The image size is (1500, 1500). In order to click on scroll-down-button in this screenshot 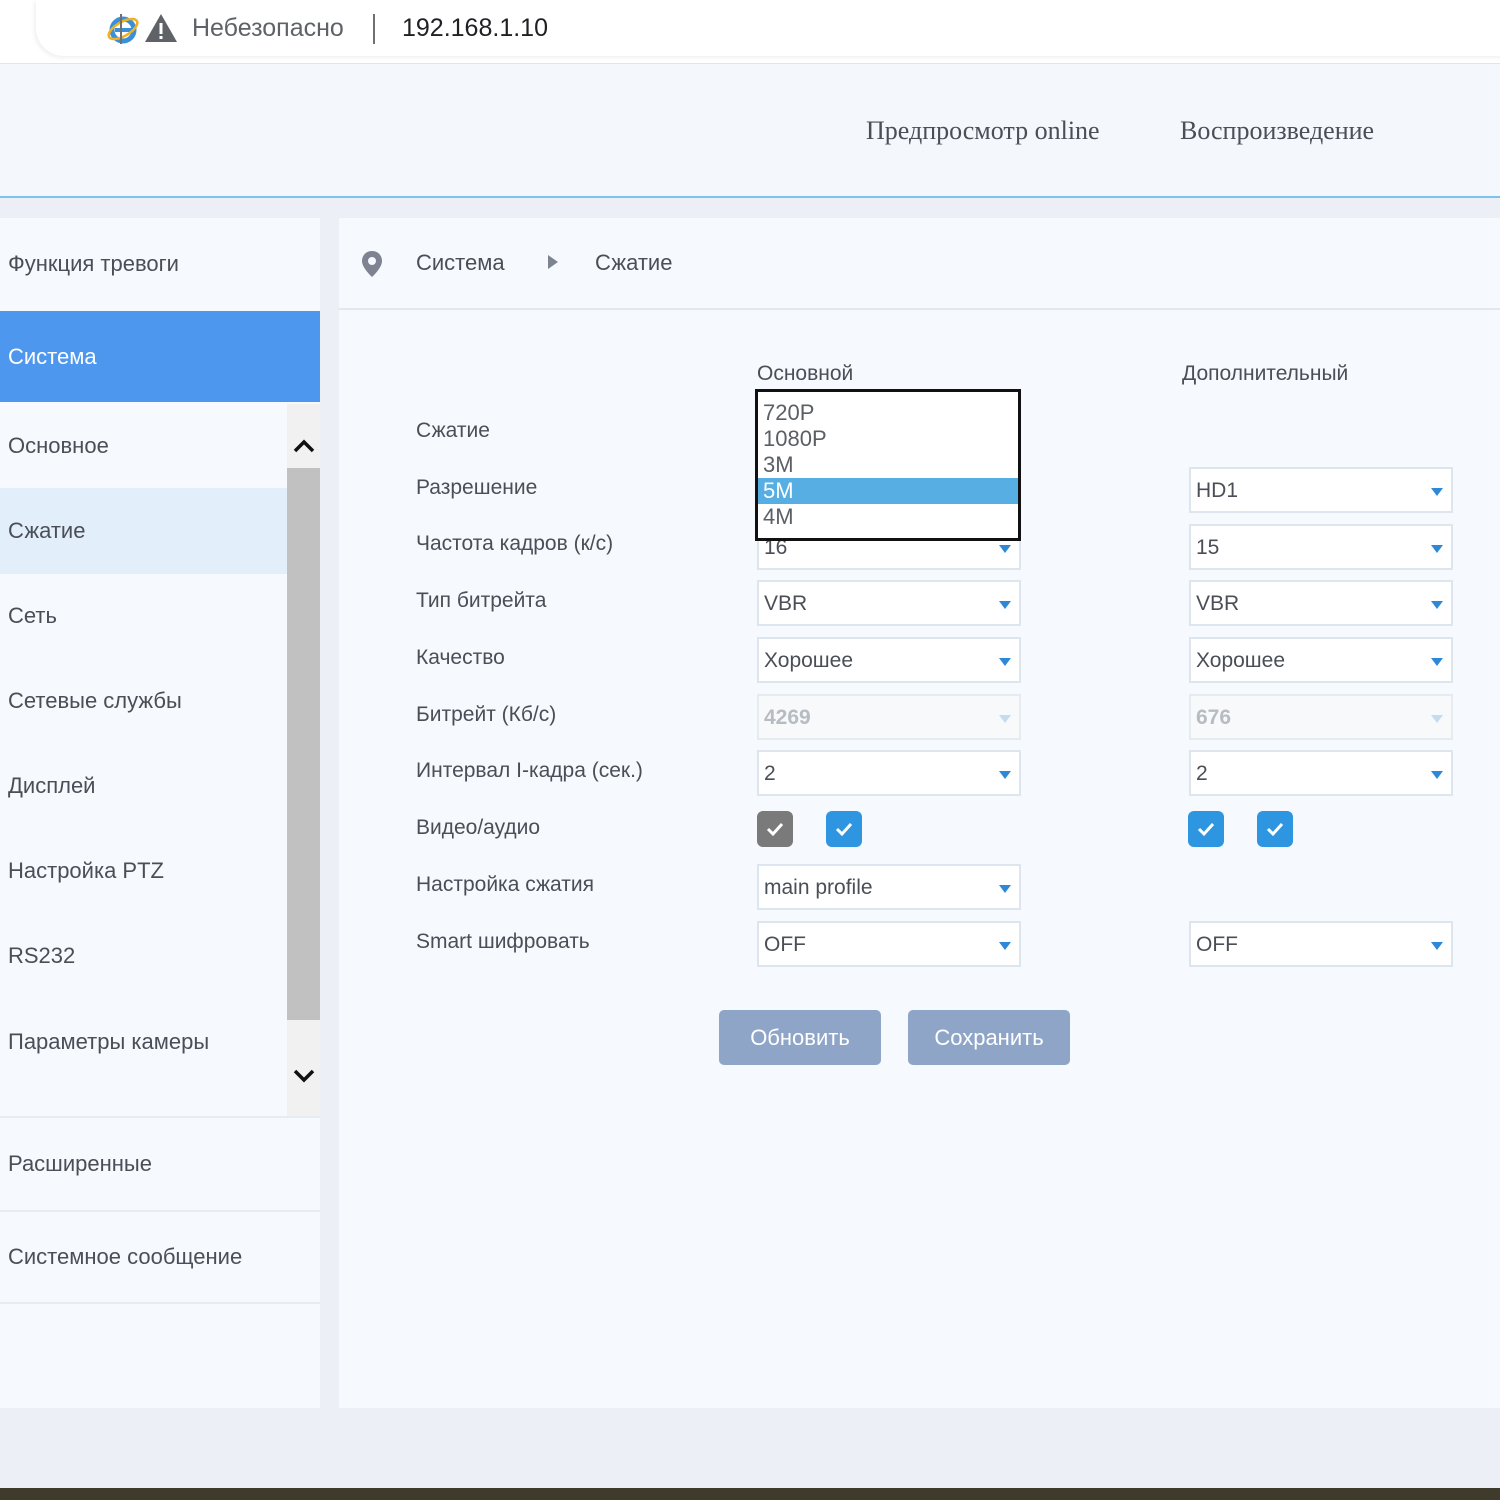, I will do `click(303, 1076)`.